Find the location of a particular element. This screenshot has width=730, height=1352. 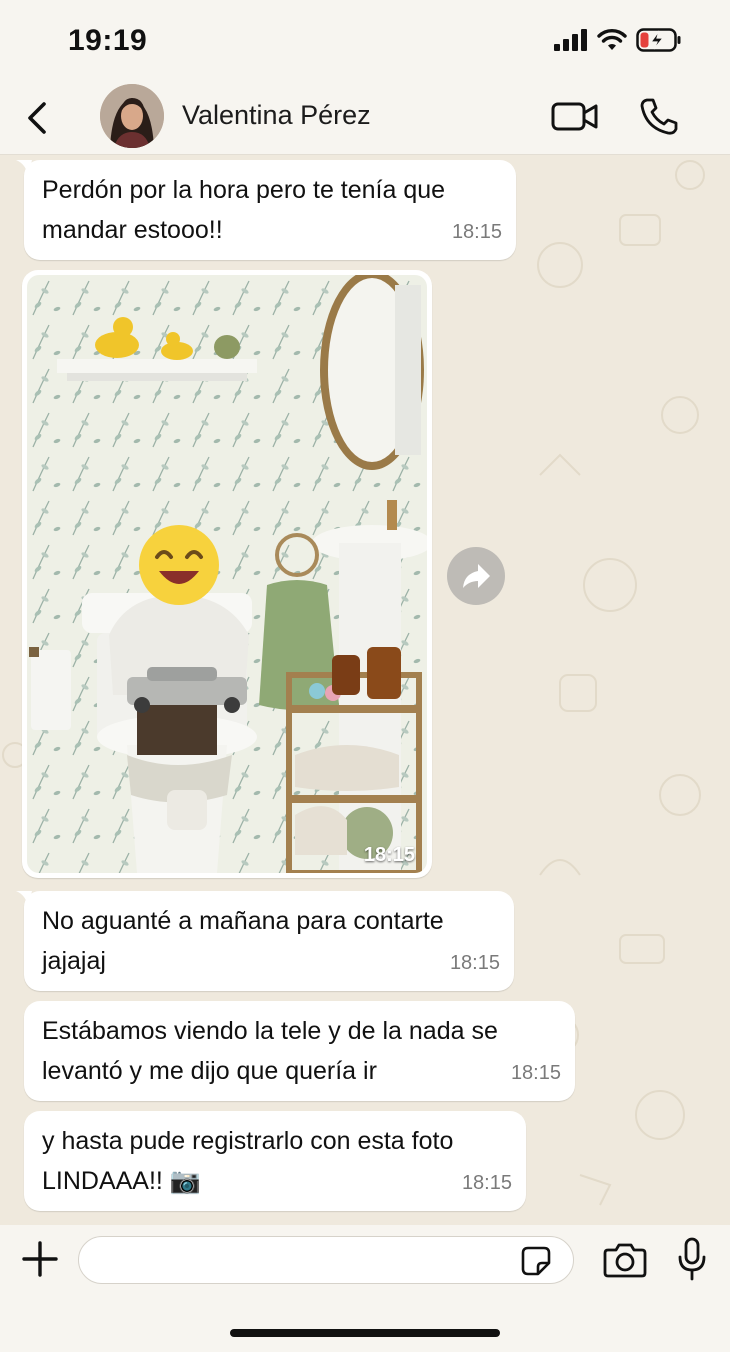

avatar-photo is located at coordinates (132, 116).